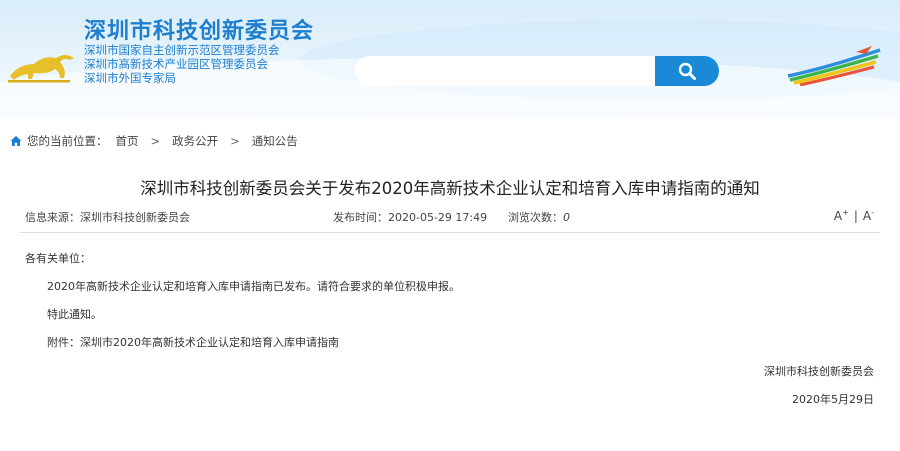 The height and width of the screenshot is (451, 900). I want to click on meta-publish-time: 发布时间：2020-05-29 17:49, so click(410, 217).